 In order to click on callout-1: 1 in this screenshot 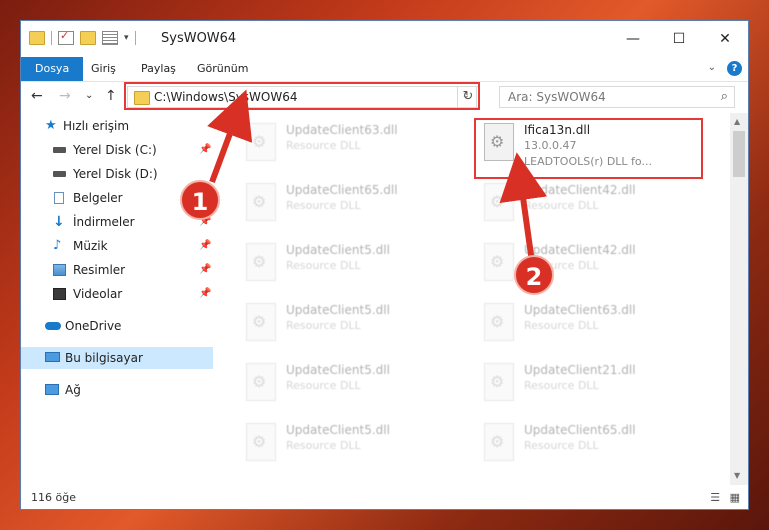, I will do `click(200, 200)`.